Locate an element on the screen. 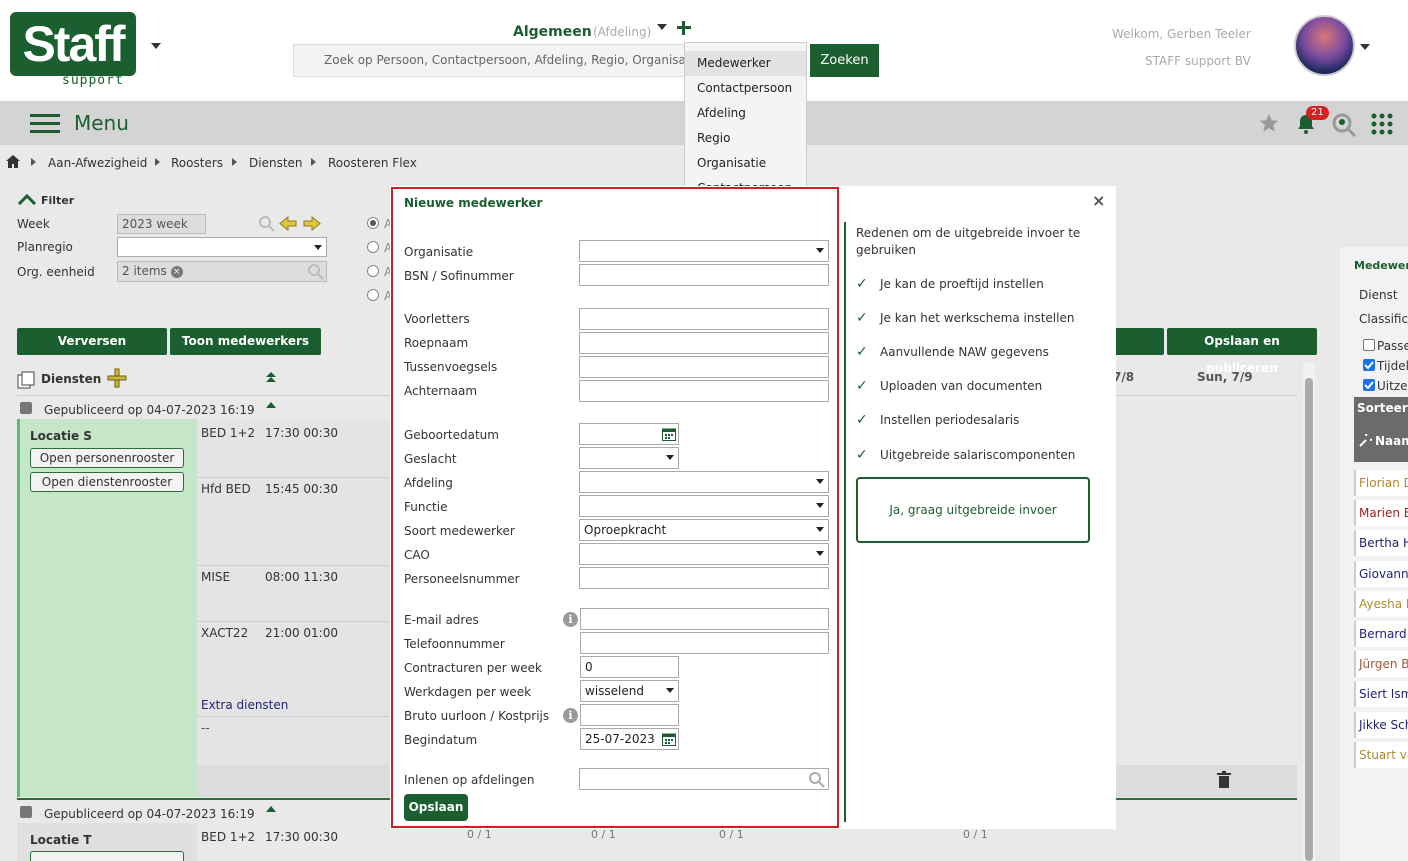  home-icon is located at coordinates (13, 161).